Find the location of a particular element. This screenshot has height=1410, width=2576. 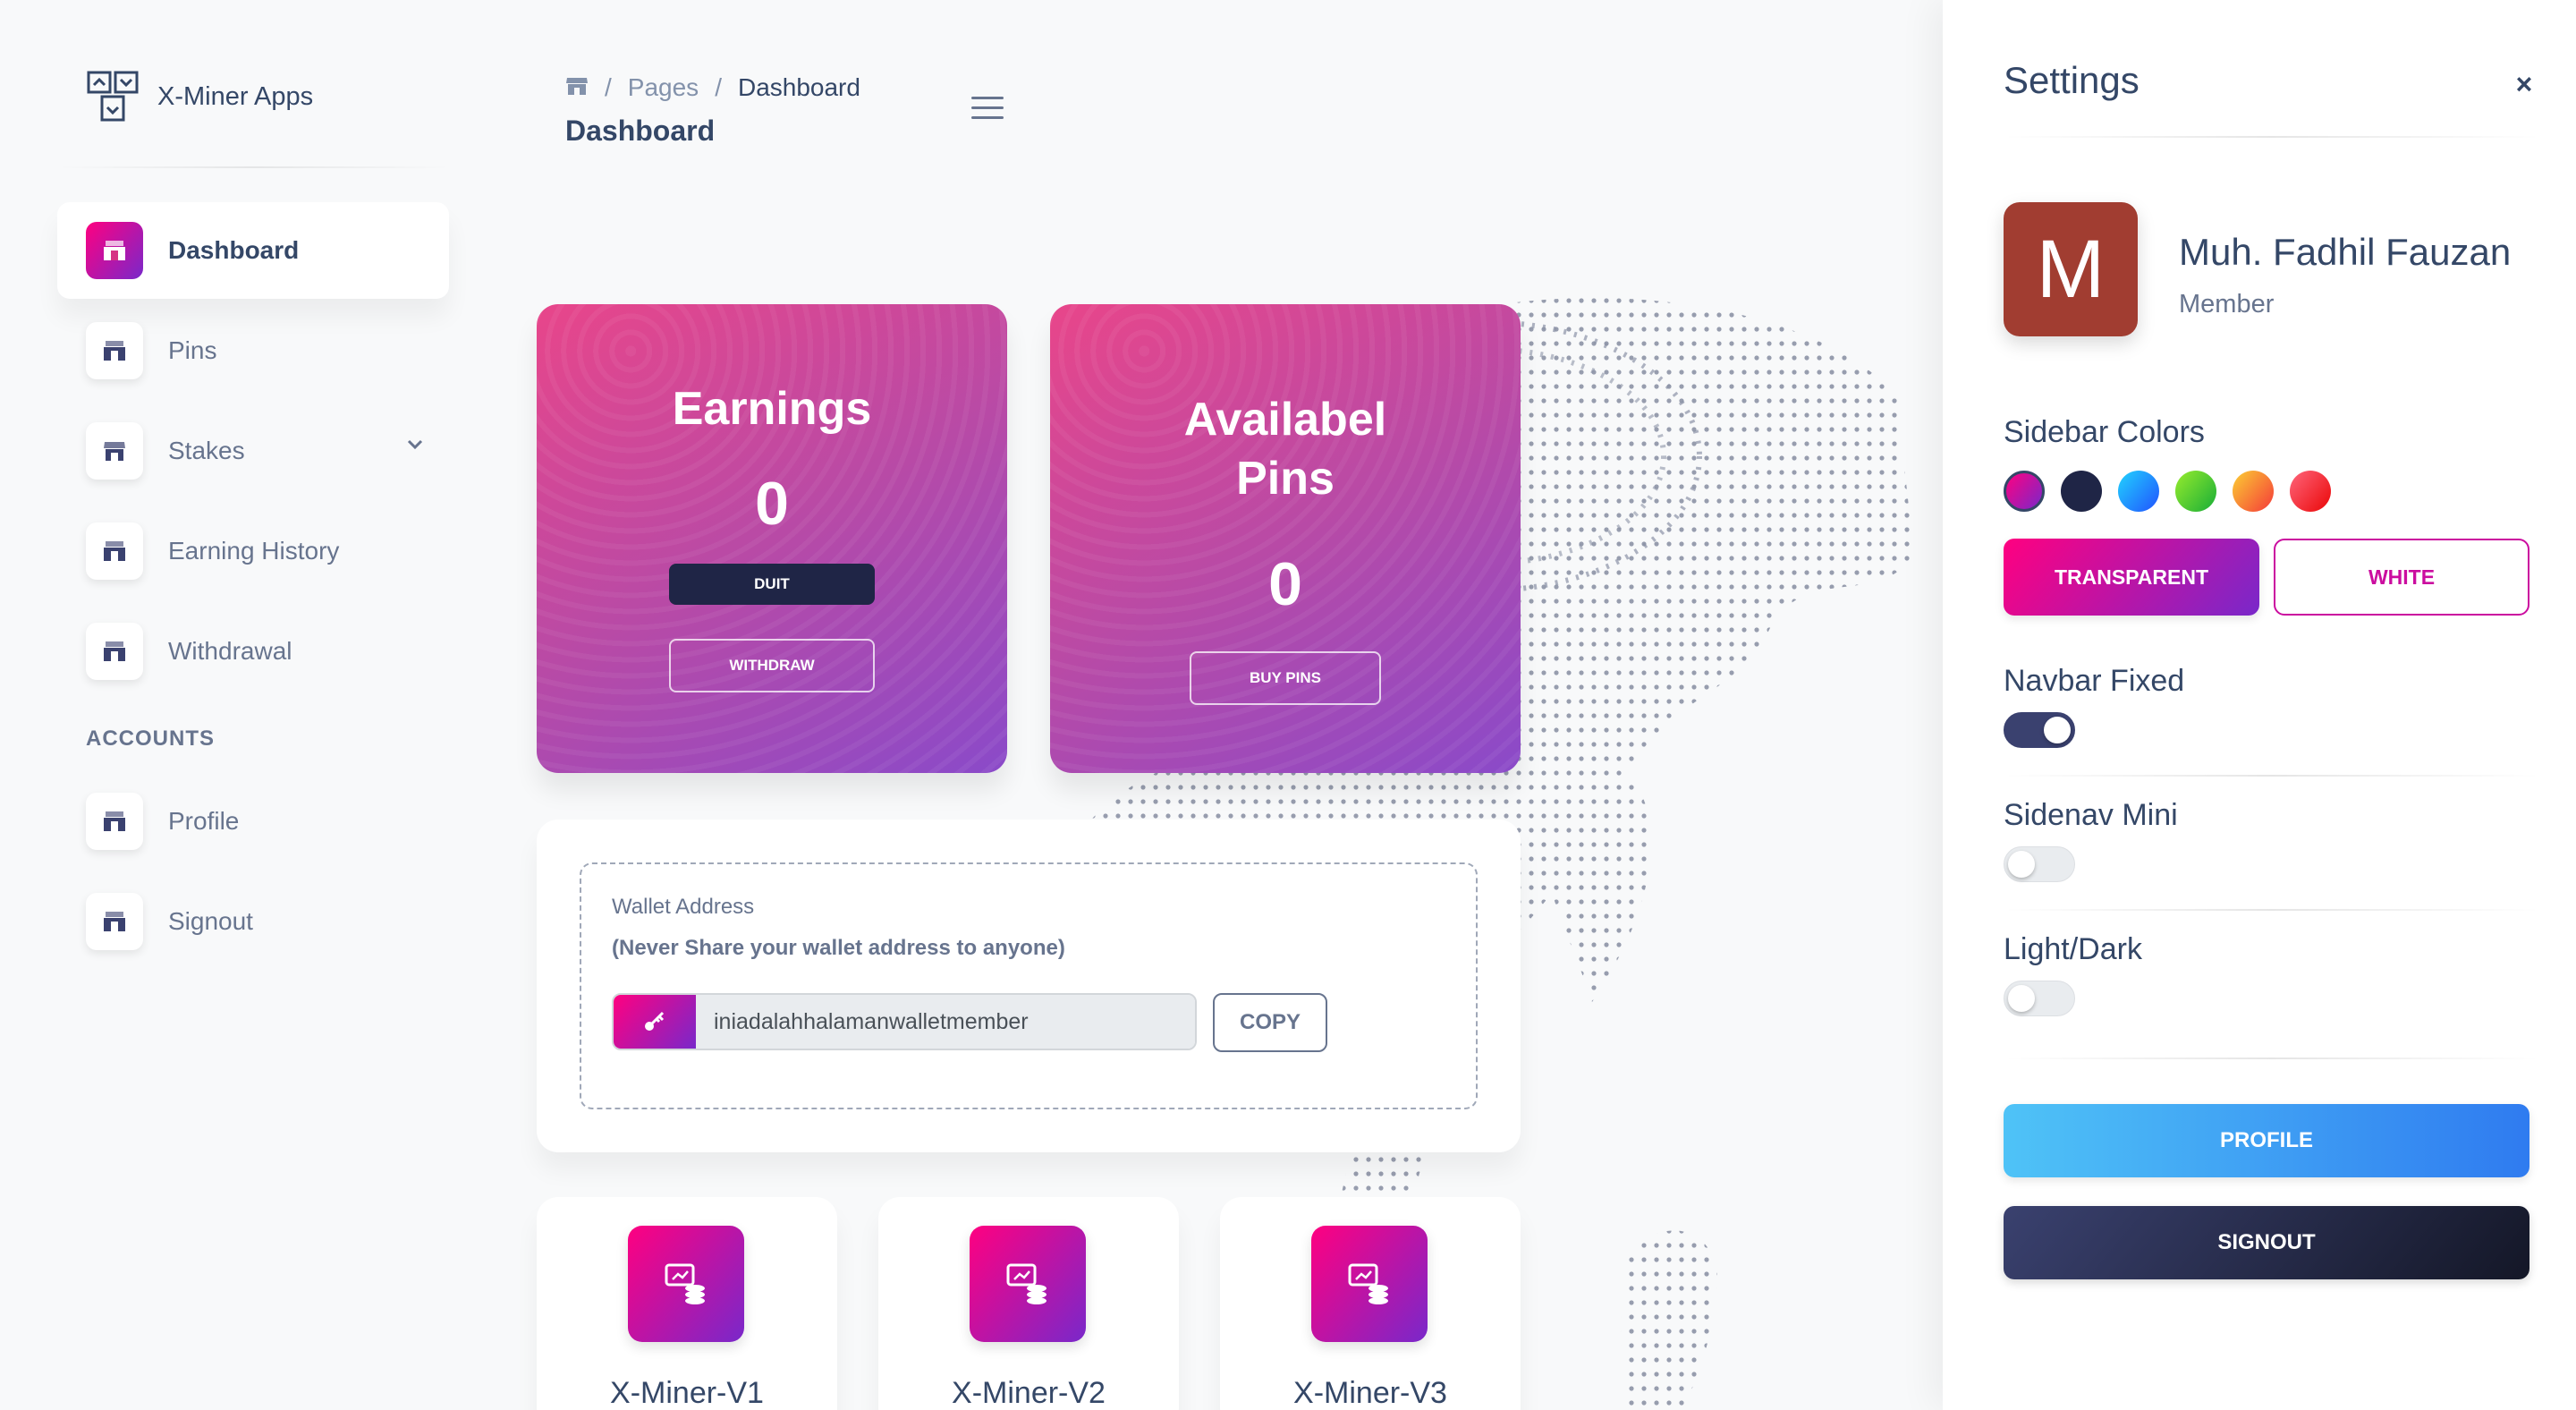

color-swatch-warning is located at coordinates (2253, 492).